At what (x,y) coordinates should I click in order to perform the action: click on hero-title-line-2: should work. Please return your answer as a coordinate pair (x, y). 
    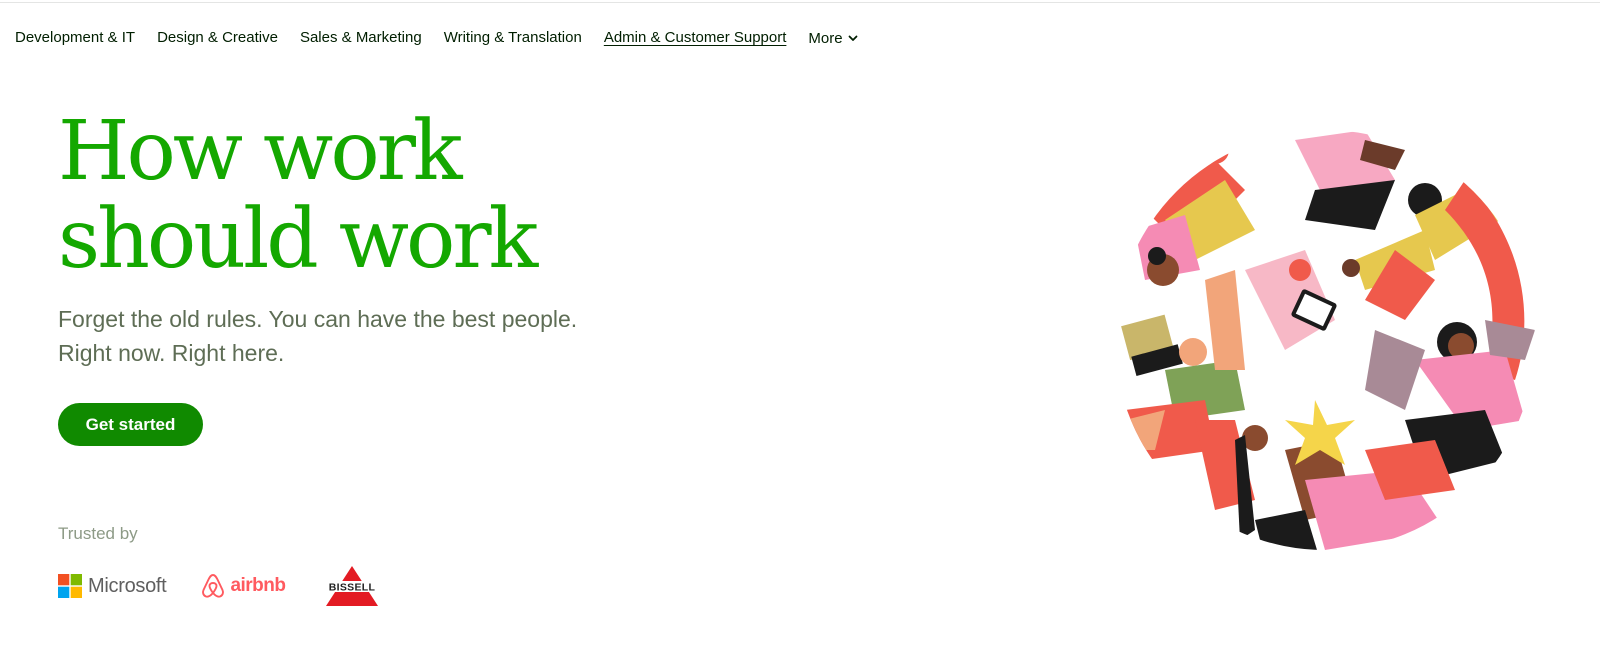
    Looking at the image, I should click on (298, 239).